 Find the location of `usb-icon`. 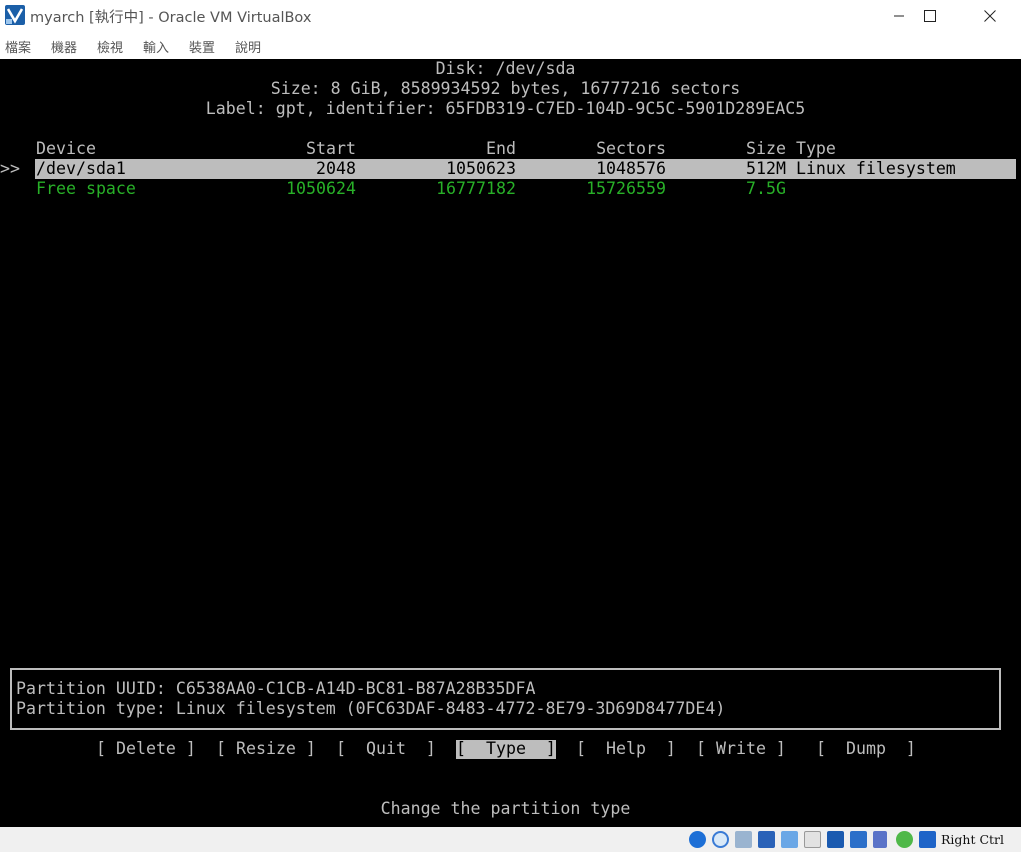

usb-icon is located at coordinates (789, 839).